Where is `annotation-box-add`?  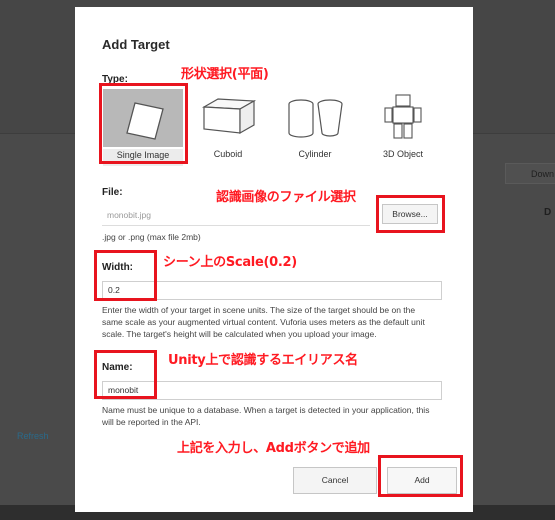 annotation-box-add is located at coordinates (420, 476).